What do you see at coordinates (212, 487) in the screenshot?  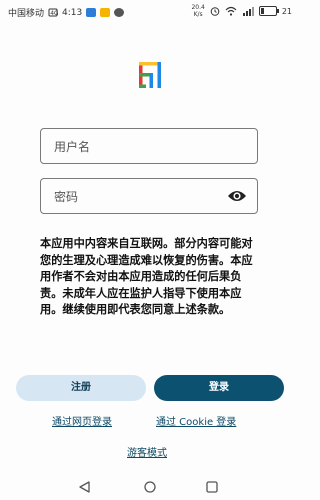 I see `recents-icon` at bounding box center [212, 487].